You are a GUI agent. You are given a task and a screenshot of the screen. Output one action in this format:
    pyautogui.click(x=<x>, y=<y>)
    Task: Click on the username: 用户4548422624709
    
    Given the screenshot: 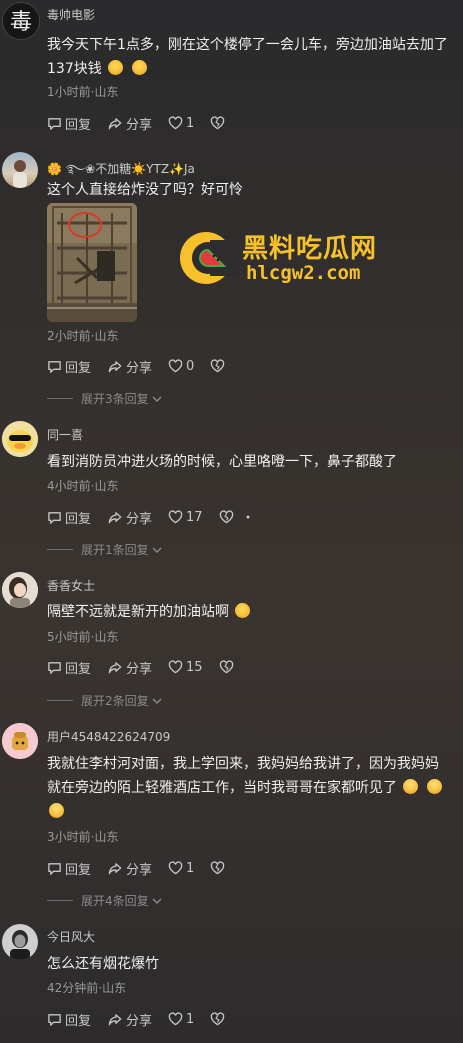 What is the action you would take?
    pyautogui.click(x=108, y=736)
    